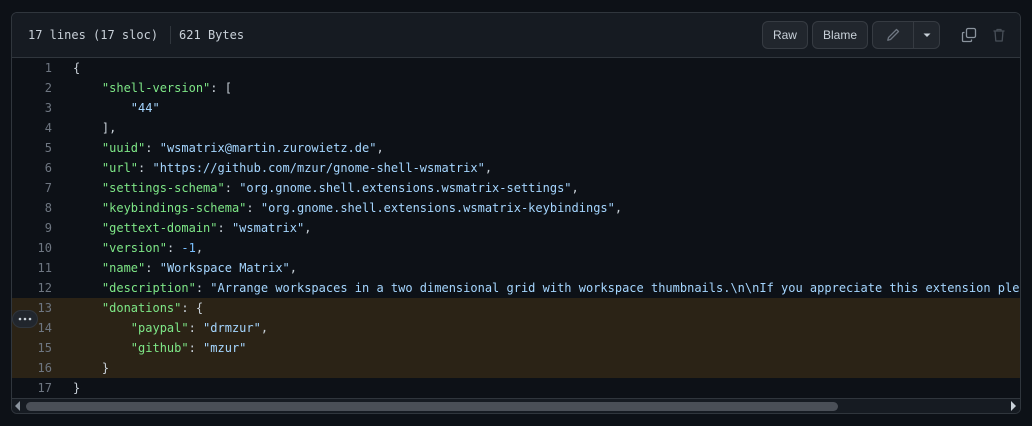  Describe the element at coordinates (32, 208) in the screenshot. I see `line-number: 8` at that location.